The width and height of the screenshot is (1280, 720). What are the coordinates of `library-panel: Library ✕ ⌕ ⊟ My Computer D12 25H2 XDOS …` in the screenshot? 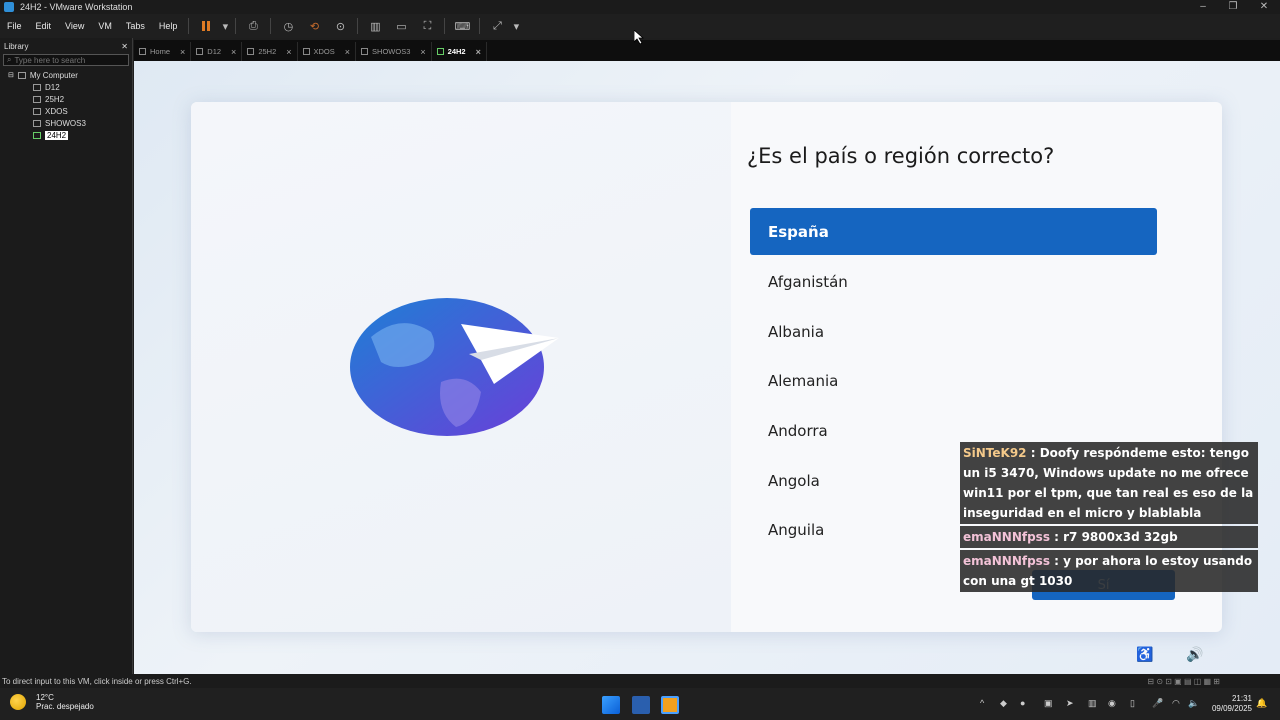 It's located at (66, 356).